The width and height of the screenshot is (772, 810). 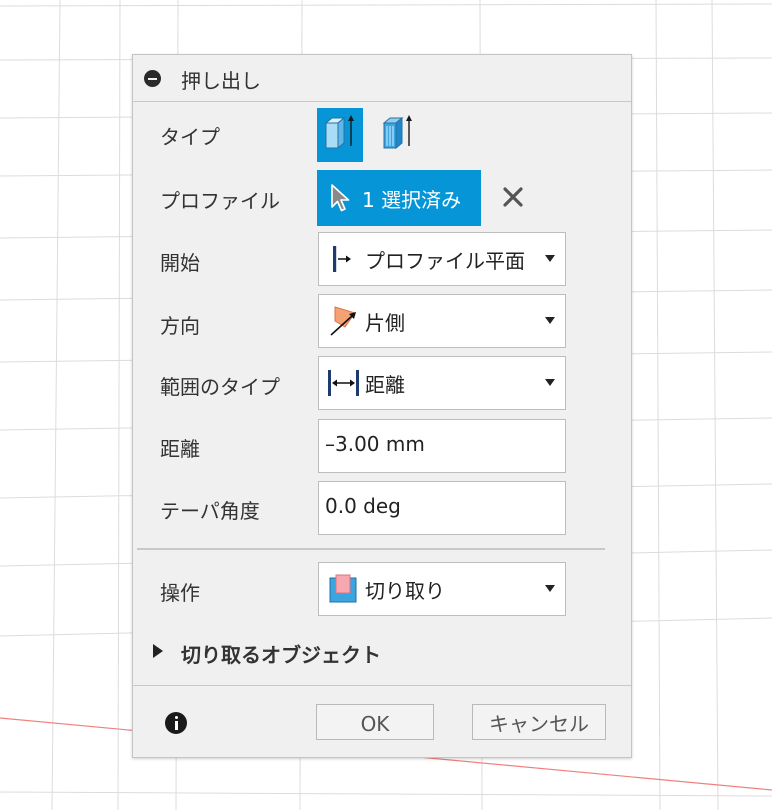 I want to click on distance-extent-icon, so click(x=343, y=383).